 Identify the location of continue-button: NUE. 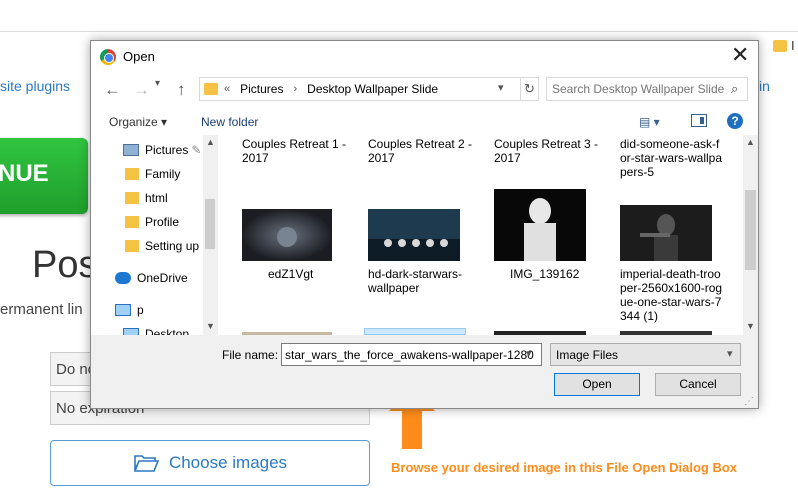
(44, 176).